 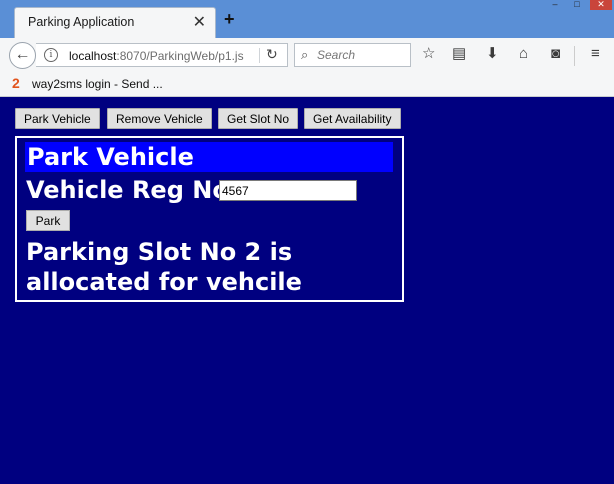 What do you see at coordinates (352, 118) in the screenshot?
I see `get-availability-button: Get Availability` at bounding box center [352, 118].